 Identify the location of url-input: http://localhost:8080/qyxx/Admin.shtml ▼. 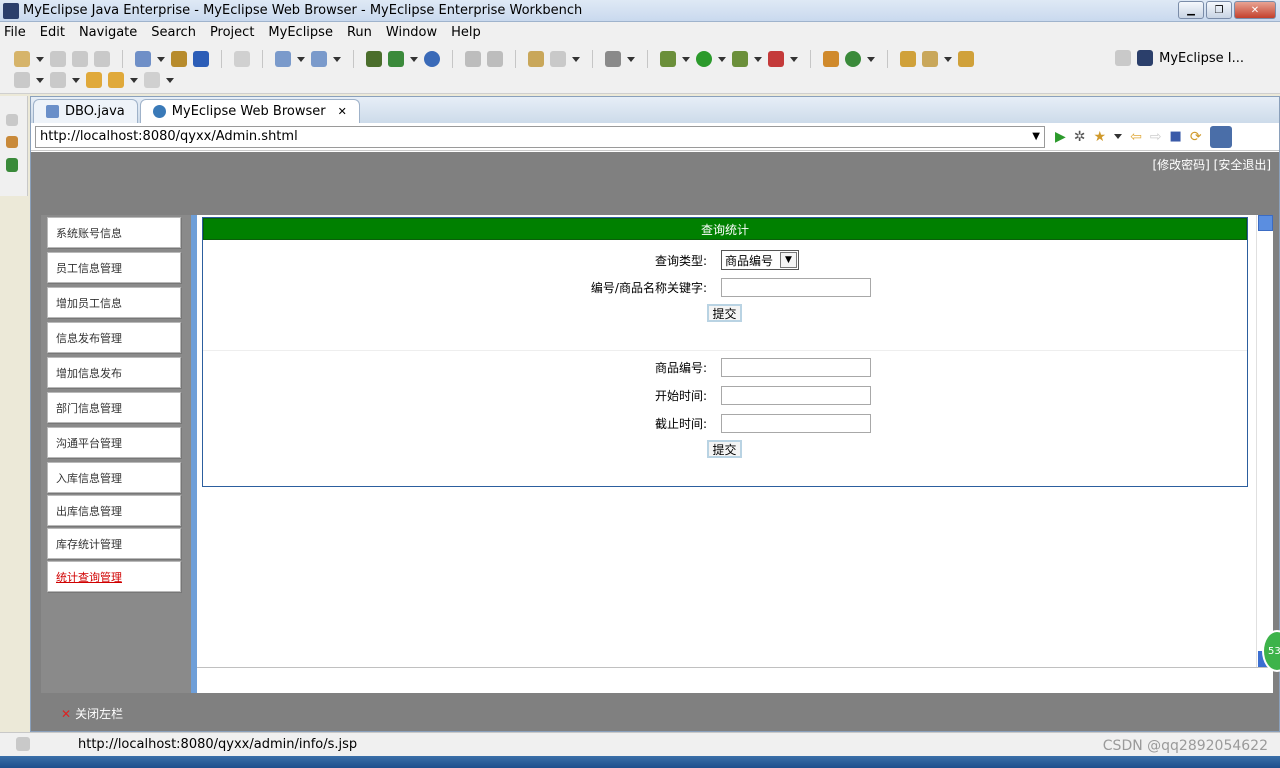
(540, 136).